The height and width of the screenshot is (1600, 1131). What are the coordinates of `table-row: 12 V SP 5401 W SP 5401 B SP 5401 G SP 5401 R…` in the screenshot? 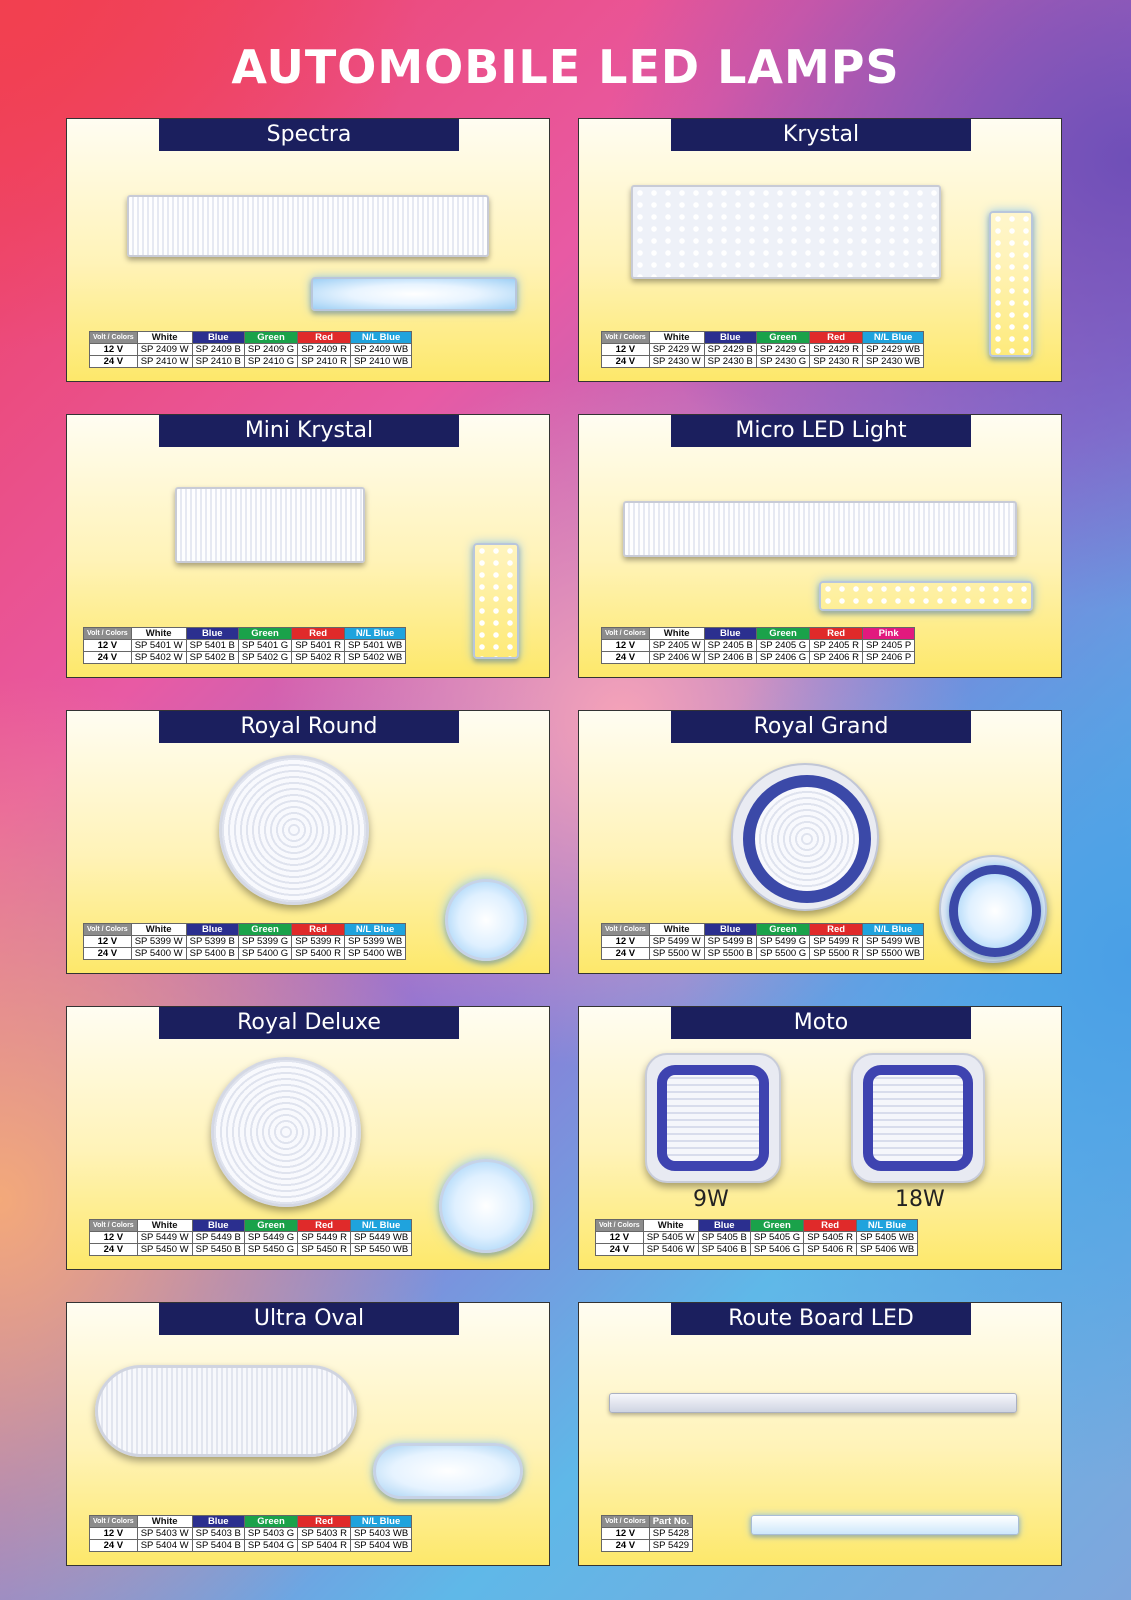 It's located at (245, 645).